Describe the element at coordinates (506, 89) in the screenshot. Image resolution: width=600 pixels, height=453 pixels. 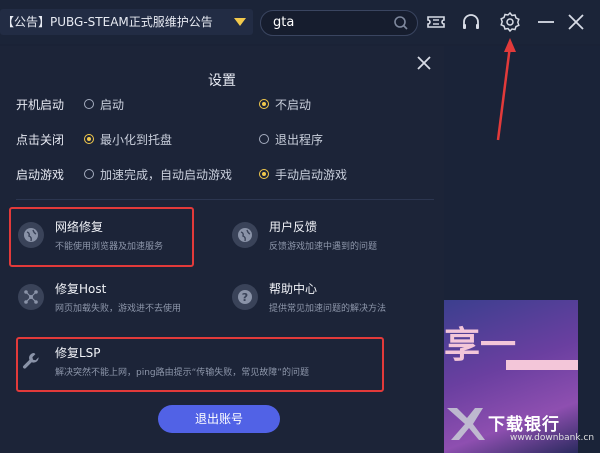
I see `annotation-arrow-icon` at that location.